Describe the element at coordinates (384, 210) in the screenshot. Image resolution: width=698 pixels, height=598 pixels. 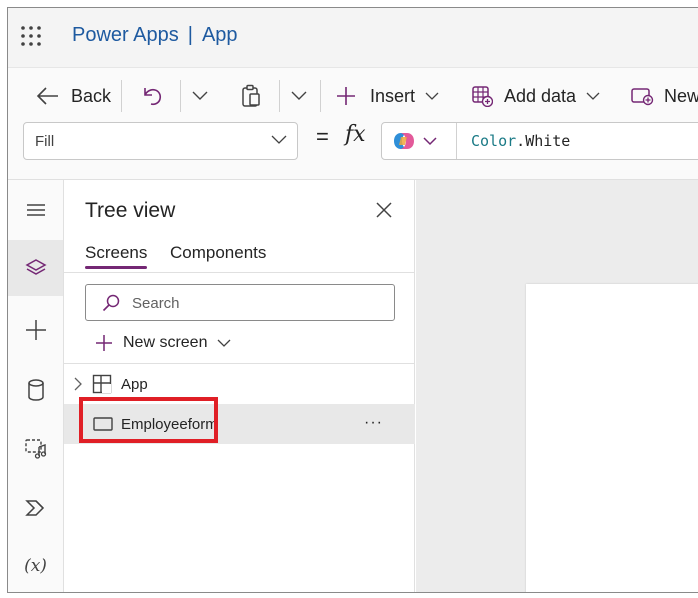
I see `close-icon` at that location.